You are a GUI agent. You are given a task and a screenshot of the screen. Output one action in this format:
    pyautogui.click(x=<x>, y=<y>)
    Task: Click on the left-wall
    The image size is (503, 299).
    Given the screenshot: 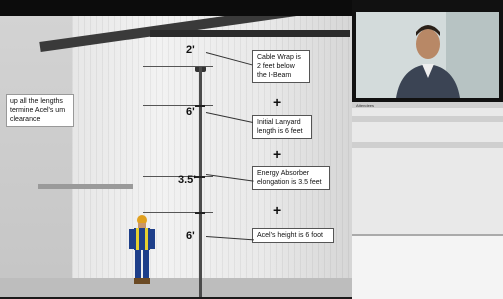 What is the action you would take?
    pyautogui.click(x=36, y=156)
    